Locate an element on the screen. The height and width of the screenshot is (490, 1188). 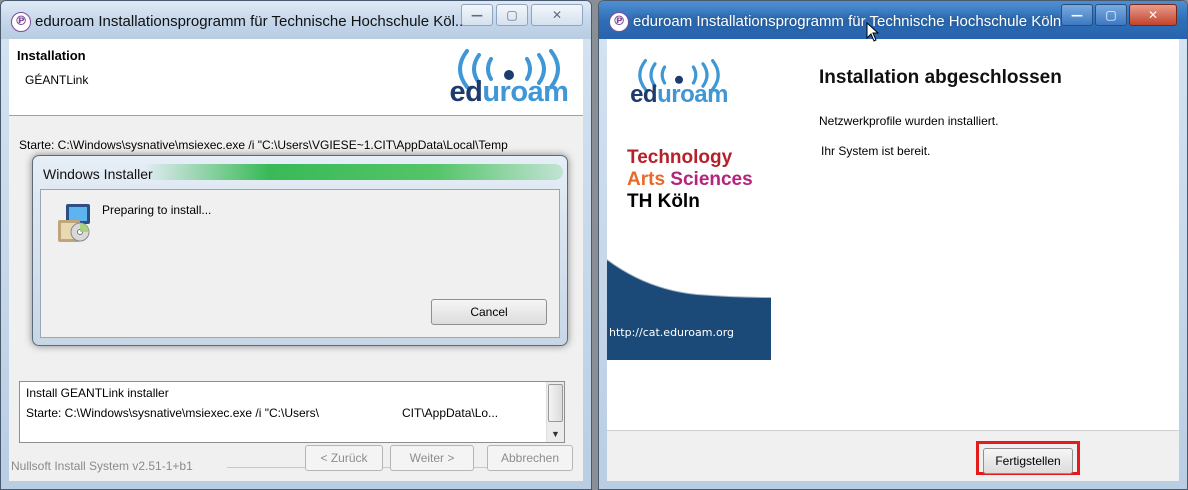
scroll-down-icon: ▼ is located at coordinates (555, 434).